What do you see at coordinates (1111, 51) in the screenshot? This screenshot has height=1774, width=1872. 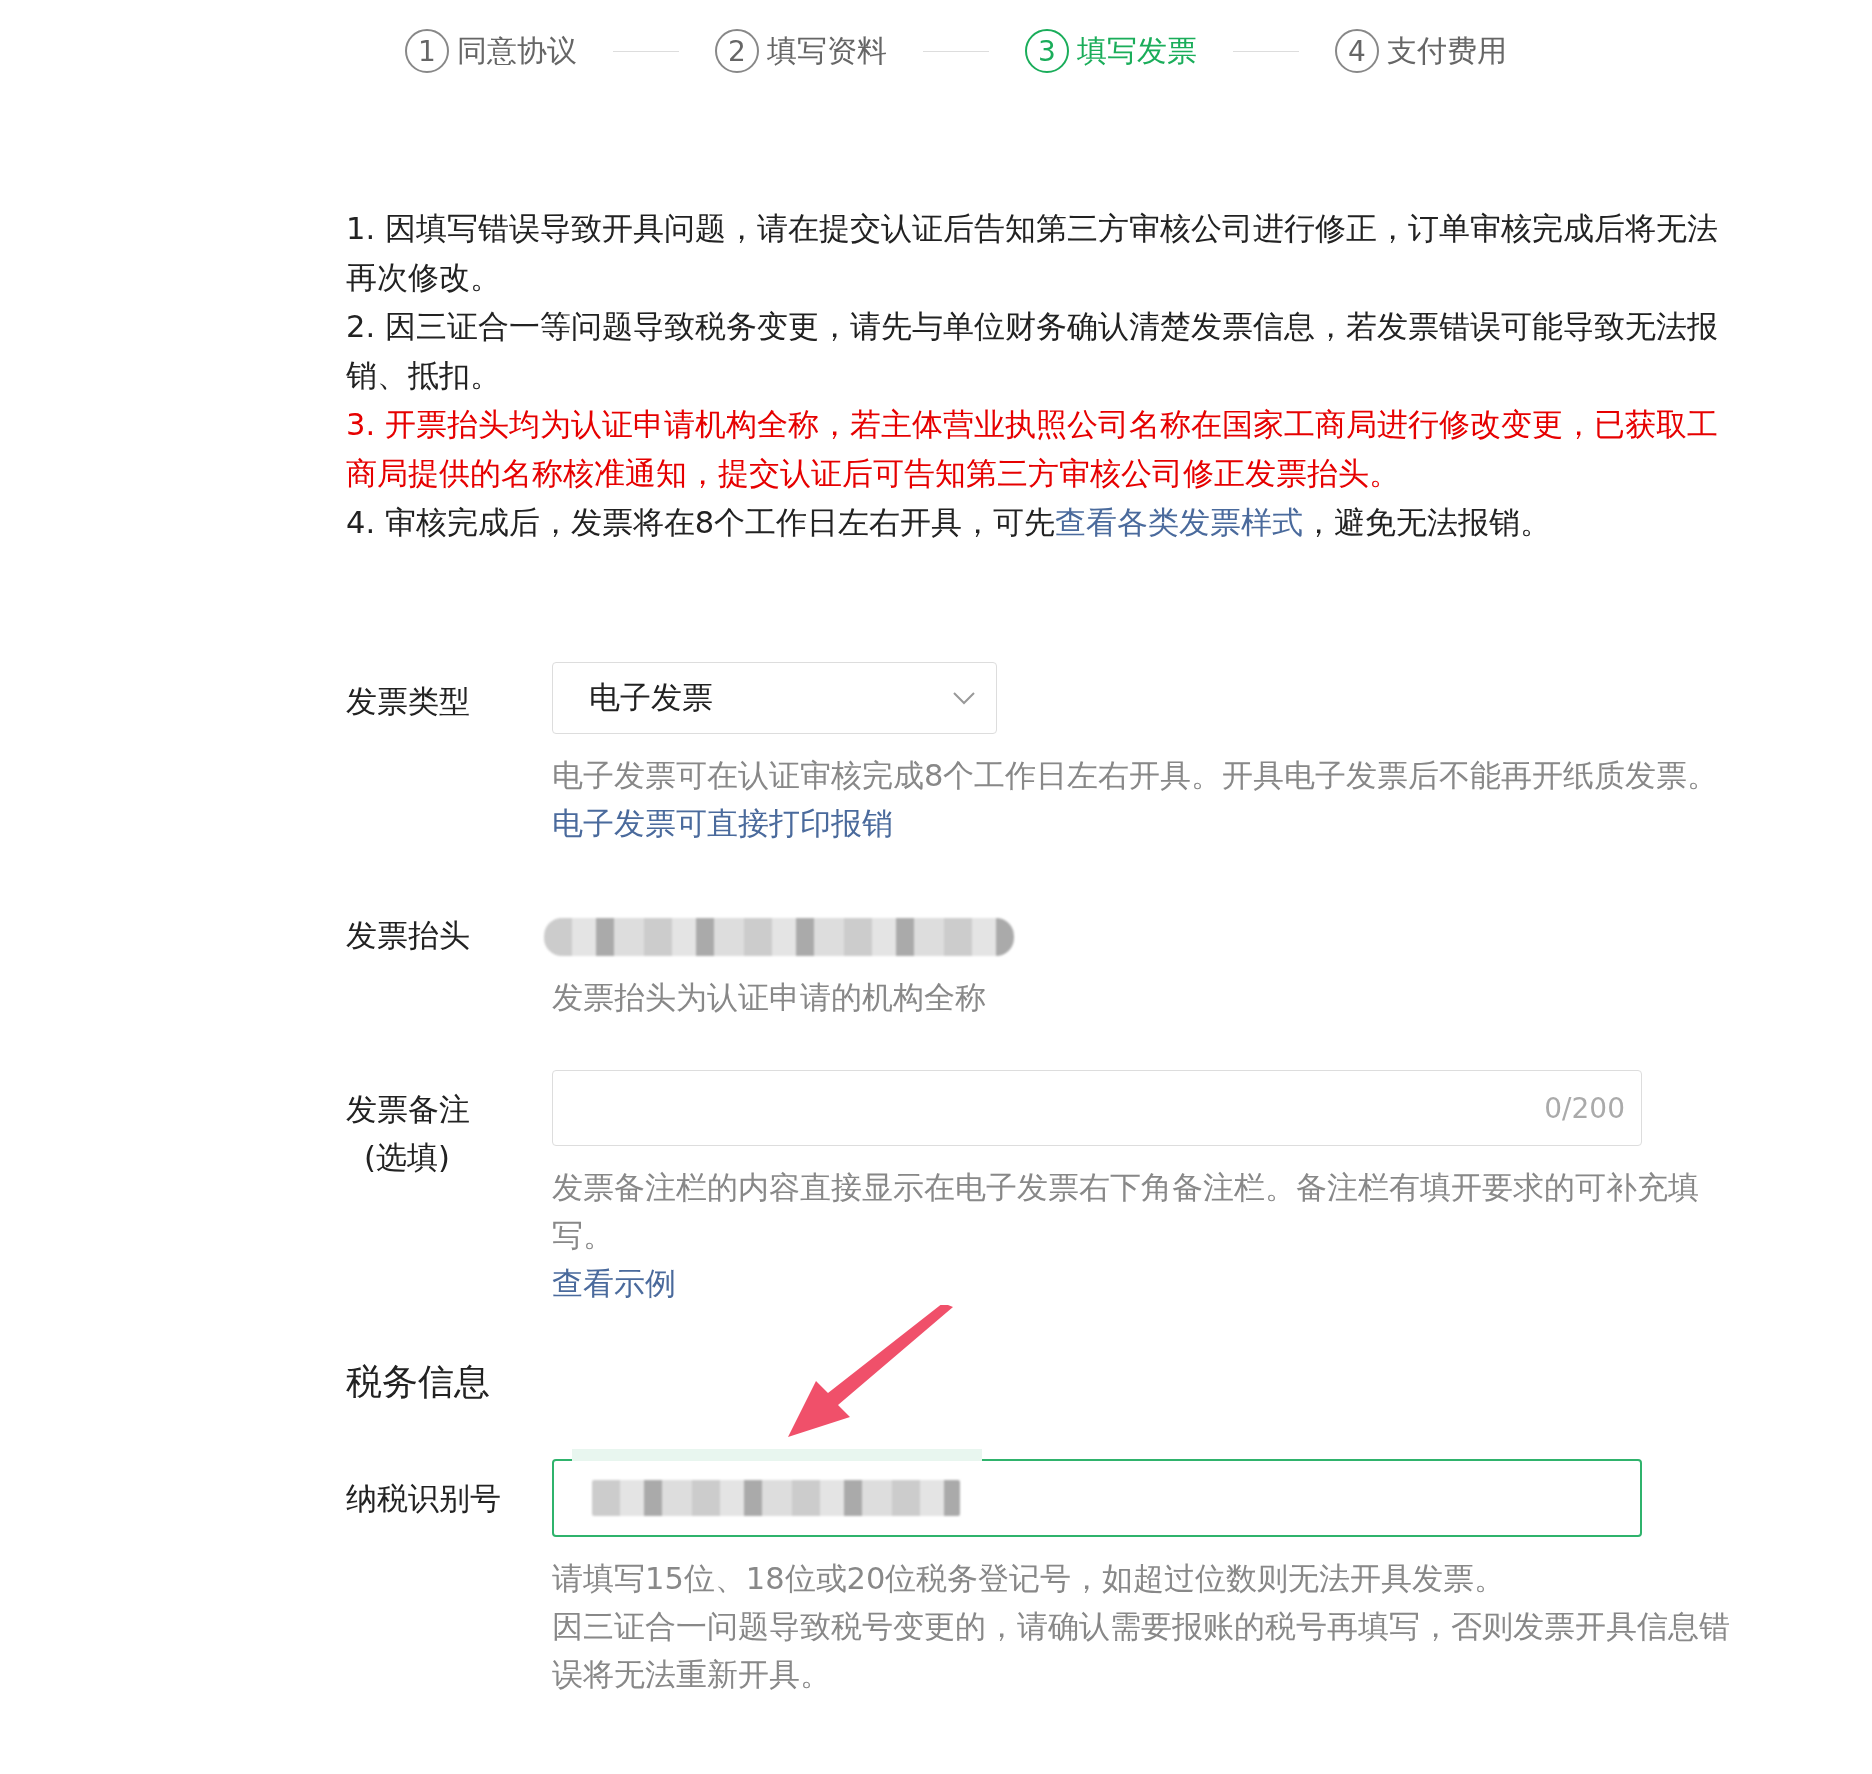 I see `step-tab: 3 填写发票` at bounding box center [1111, 51].